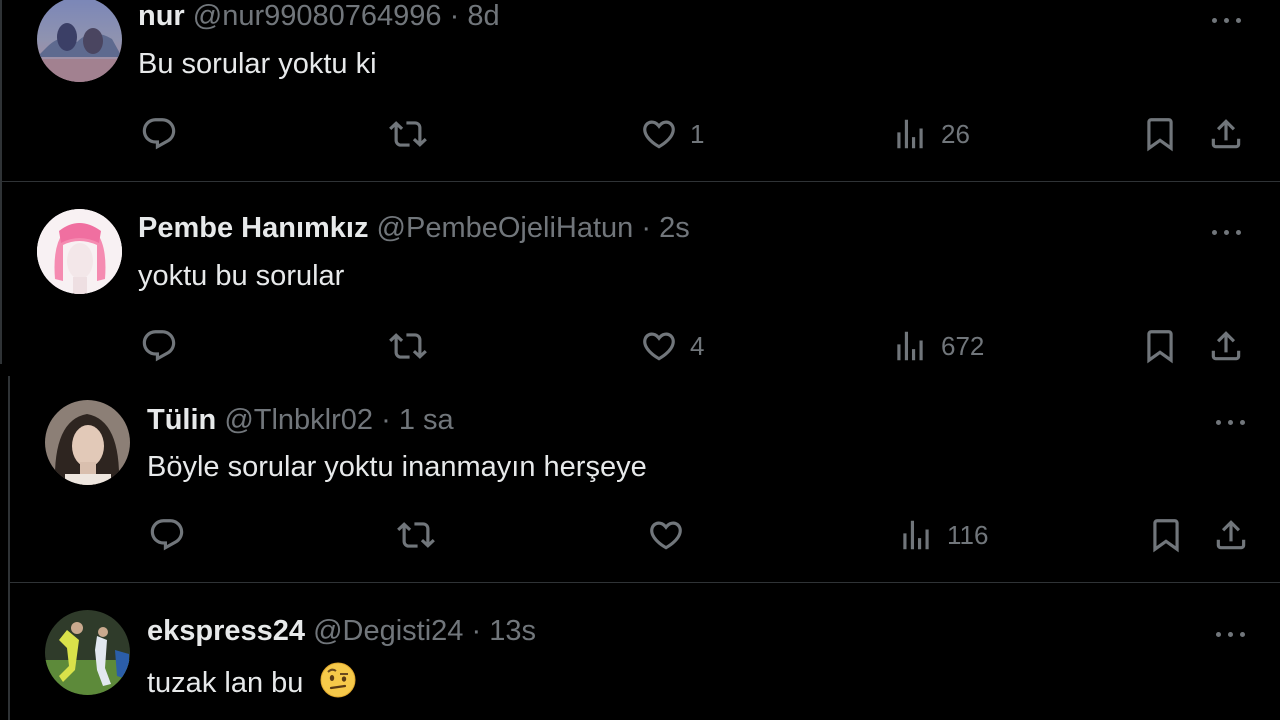 This screenshot has height=720, width=1280. What do you see at coordinates (181, 420) in the screenshot?
I see `author-name: Tülin` at bounding box center [181, 420].